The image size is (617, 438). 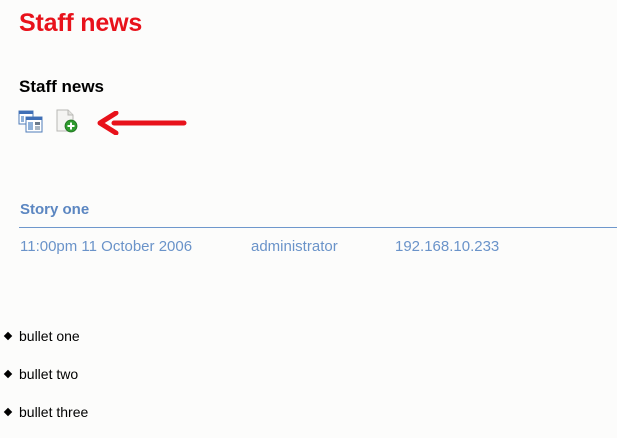 I want to click on list-item: bullet one, so click(x=44, y=339).